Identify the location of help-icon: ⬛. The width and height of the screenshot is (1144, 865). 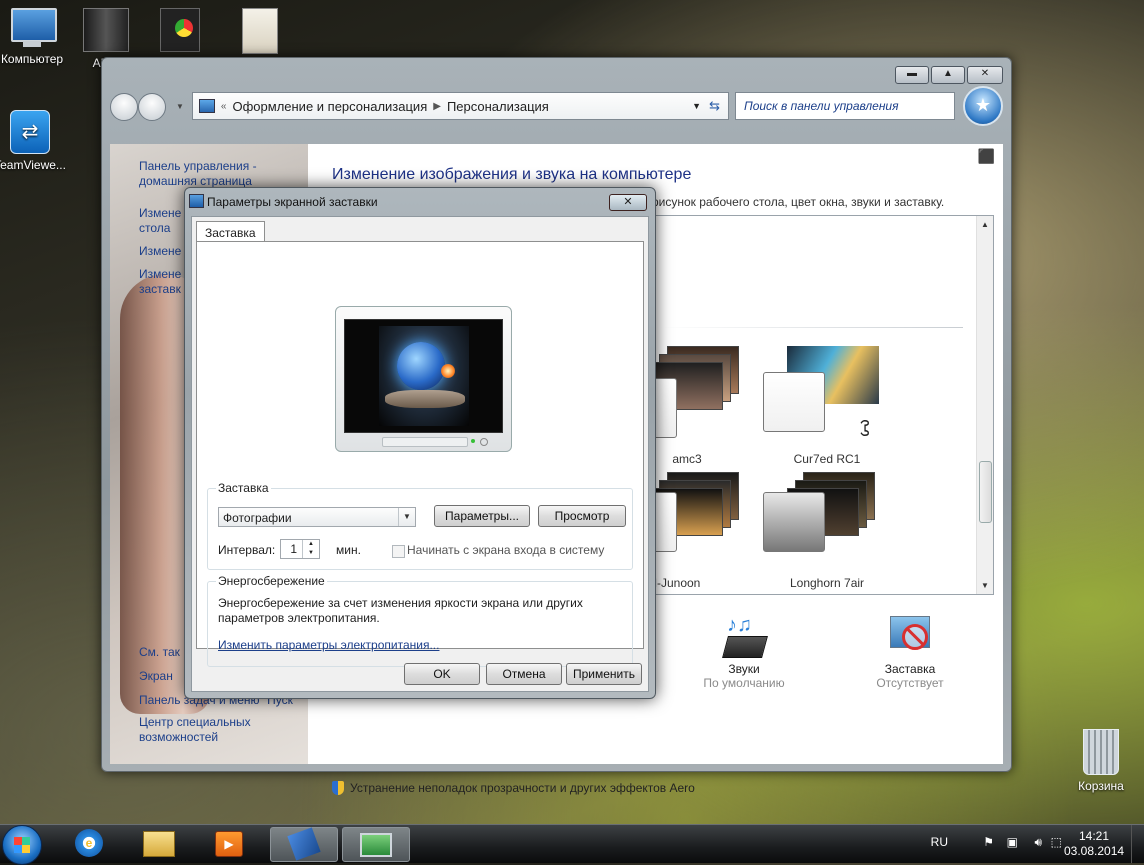
(986, 156).